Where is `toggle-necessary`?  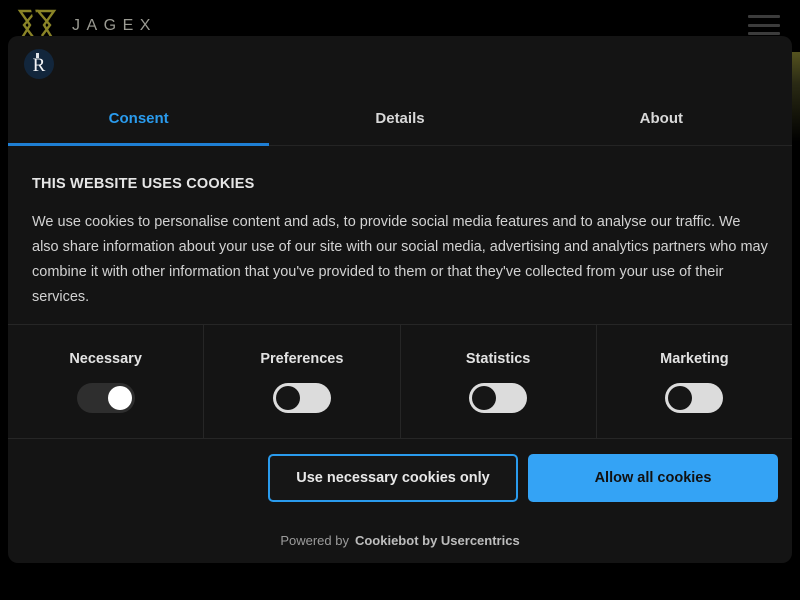
toggle-necessary is located at coordinates (105, 397).